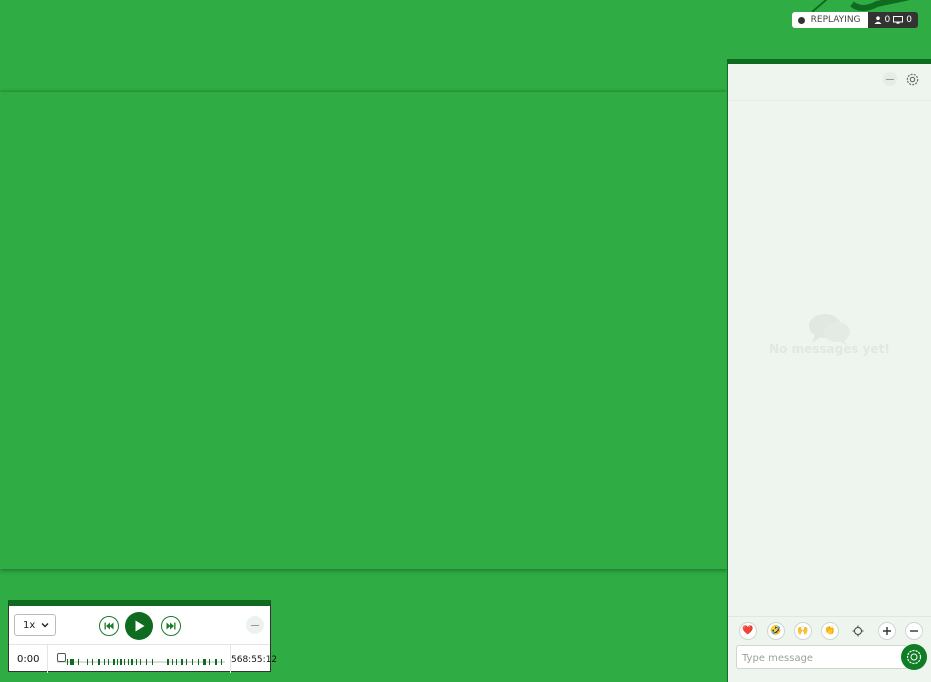 The image size is (931, 682). I want to click on player-timeline-row: 0:00 568:55:12, so click(143, 658).